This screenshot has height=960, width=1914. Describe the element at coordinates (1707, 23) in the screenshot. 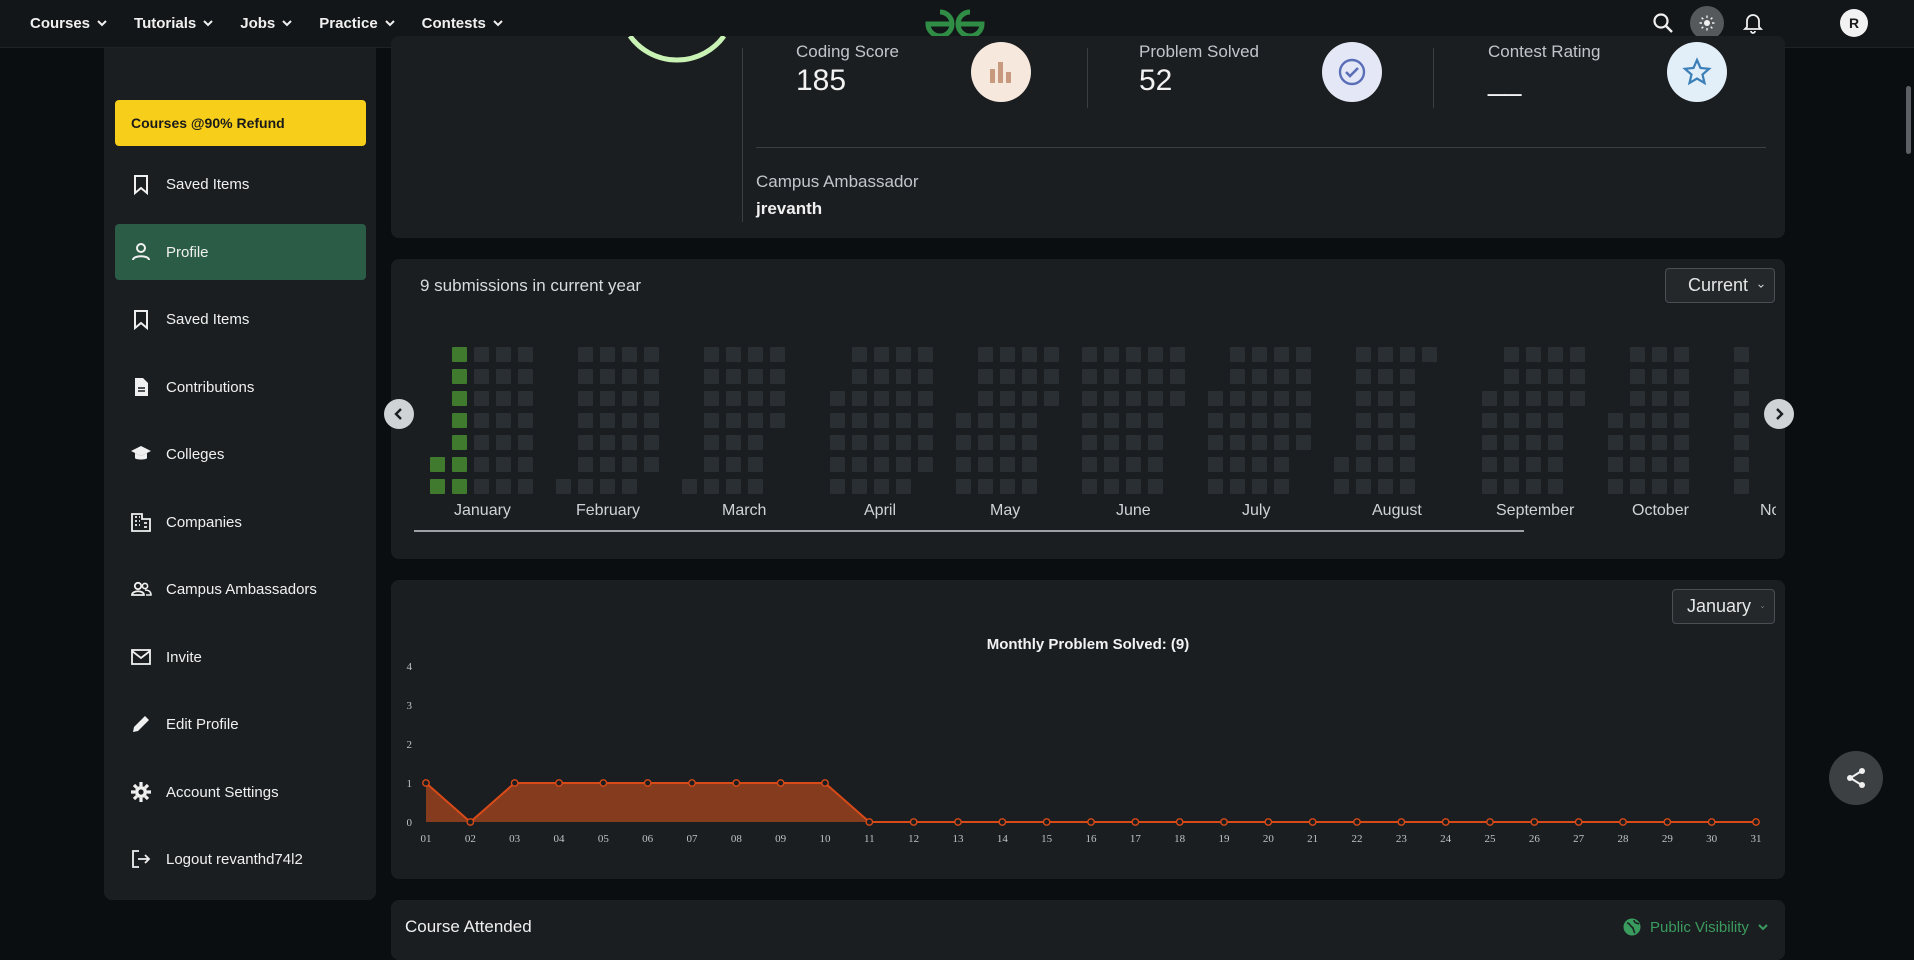

I see `theme-toggle-icon` at that location.